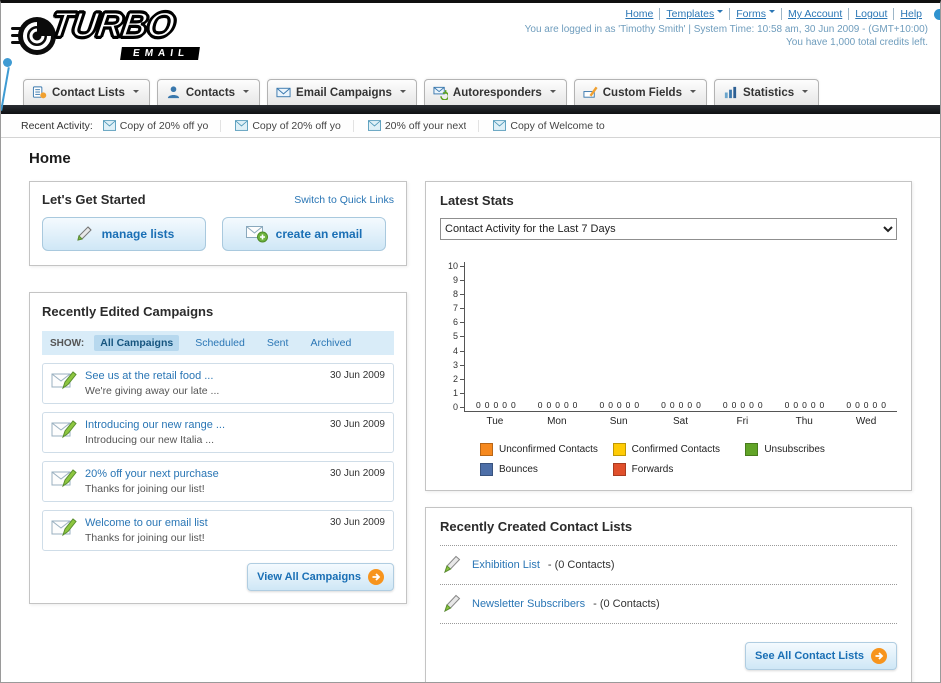 This screenshot has height=683, width=941. I want to click on my-account-link: My Account, so click(815, 14).